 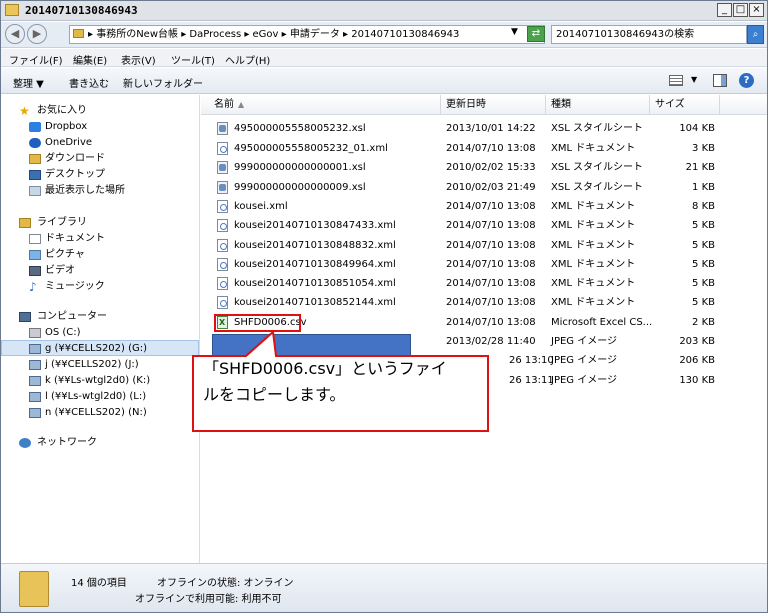 I want to click on network-icon, so click(x=25, y=443).